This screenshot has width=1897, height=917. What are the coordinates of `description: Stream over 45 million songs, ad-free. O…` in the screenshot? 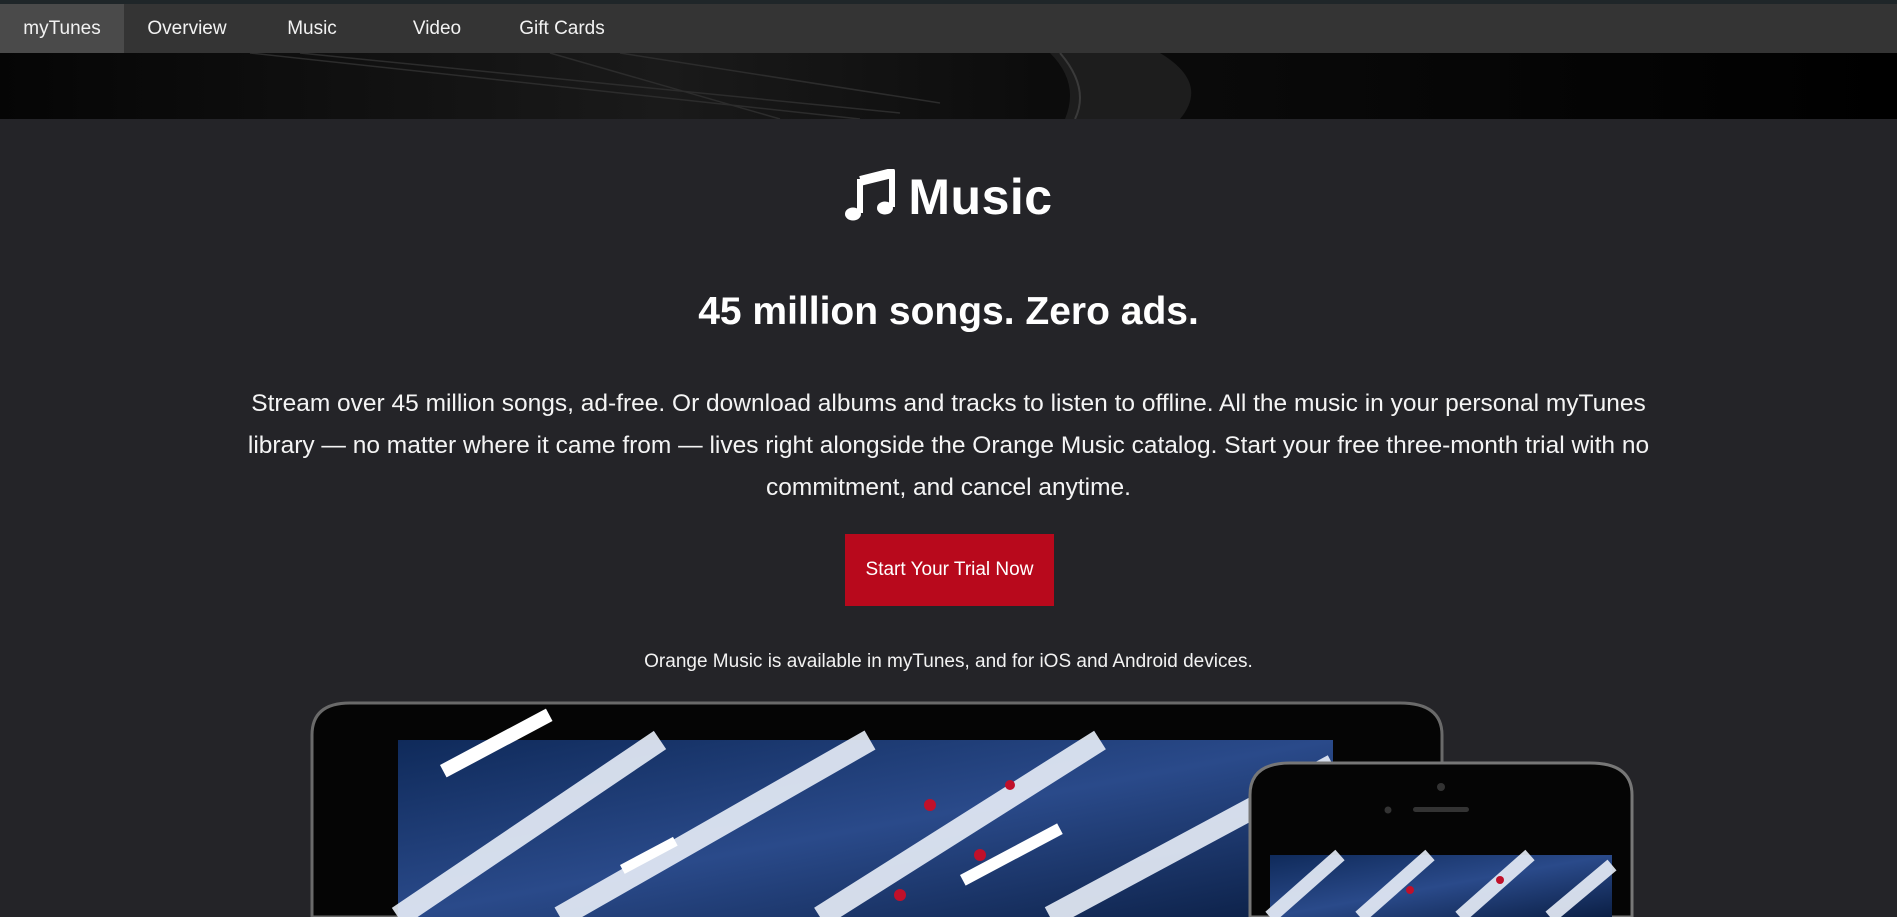 It's located at (948, 445).